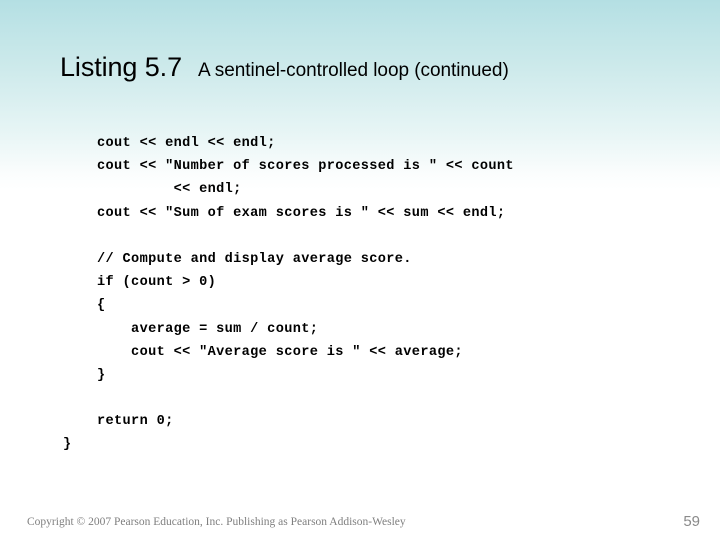 Image resolution: width=720 pixels, height=540 pixels. I want to click on slide-page-number: 59, so click(691, 521).